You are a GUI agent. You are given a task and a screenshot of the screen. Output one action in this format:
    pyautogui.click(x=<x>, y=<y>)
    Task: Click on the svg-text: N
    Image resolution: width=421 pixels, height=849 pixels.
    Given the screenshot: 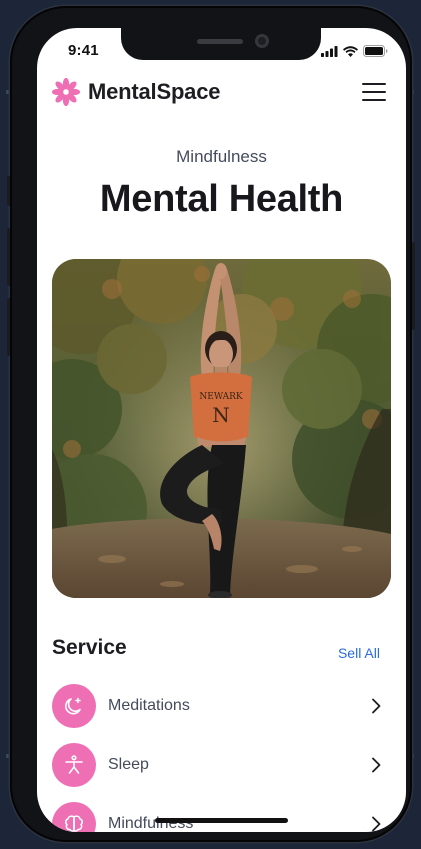 What is the action you would take?
    pyautogui.click(x=221, y=415)
    